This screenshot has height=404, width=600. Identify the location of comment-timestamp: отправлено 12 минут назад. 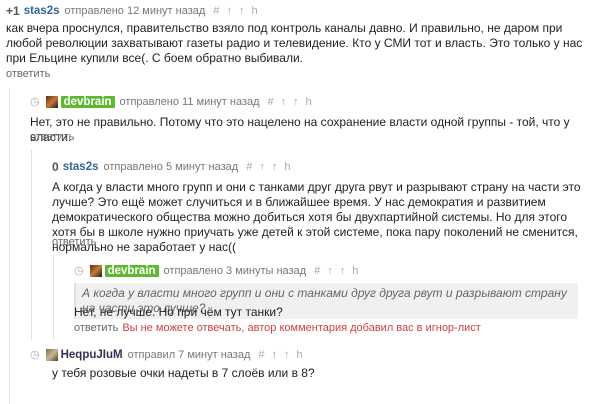
(135, 11).